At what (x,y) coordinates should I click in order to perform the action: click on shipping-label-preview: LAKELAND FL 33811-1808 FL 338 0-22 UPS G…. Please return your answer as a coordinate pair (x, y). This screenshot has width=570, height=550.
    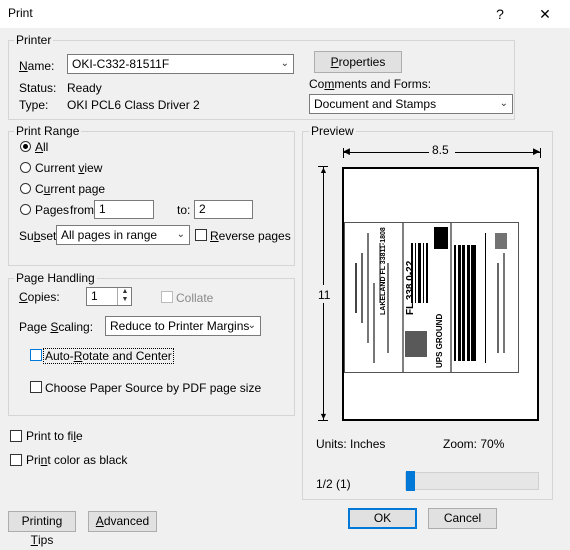
    Looking at the image, I should click on (431, 297).